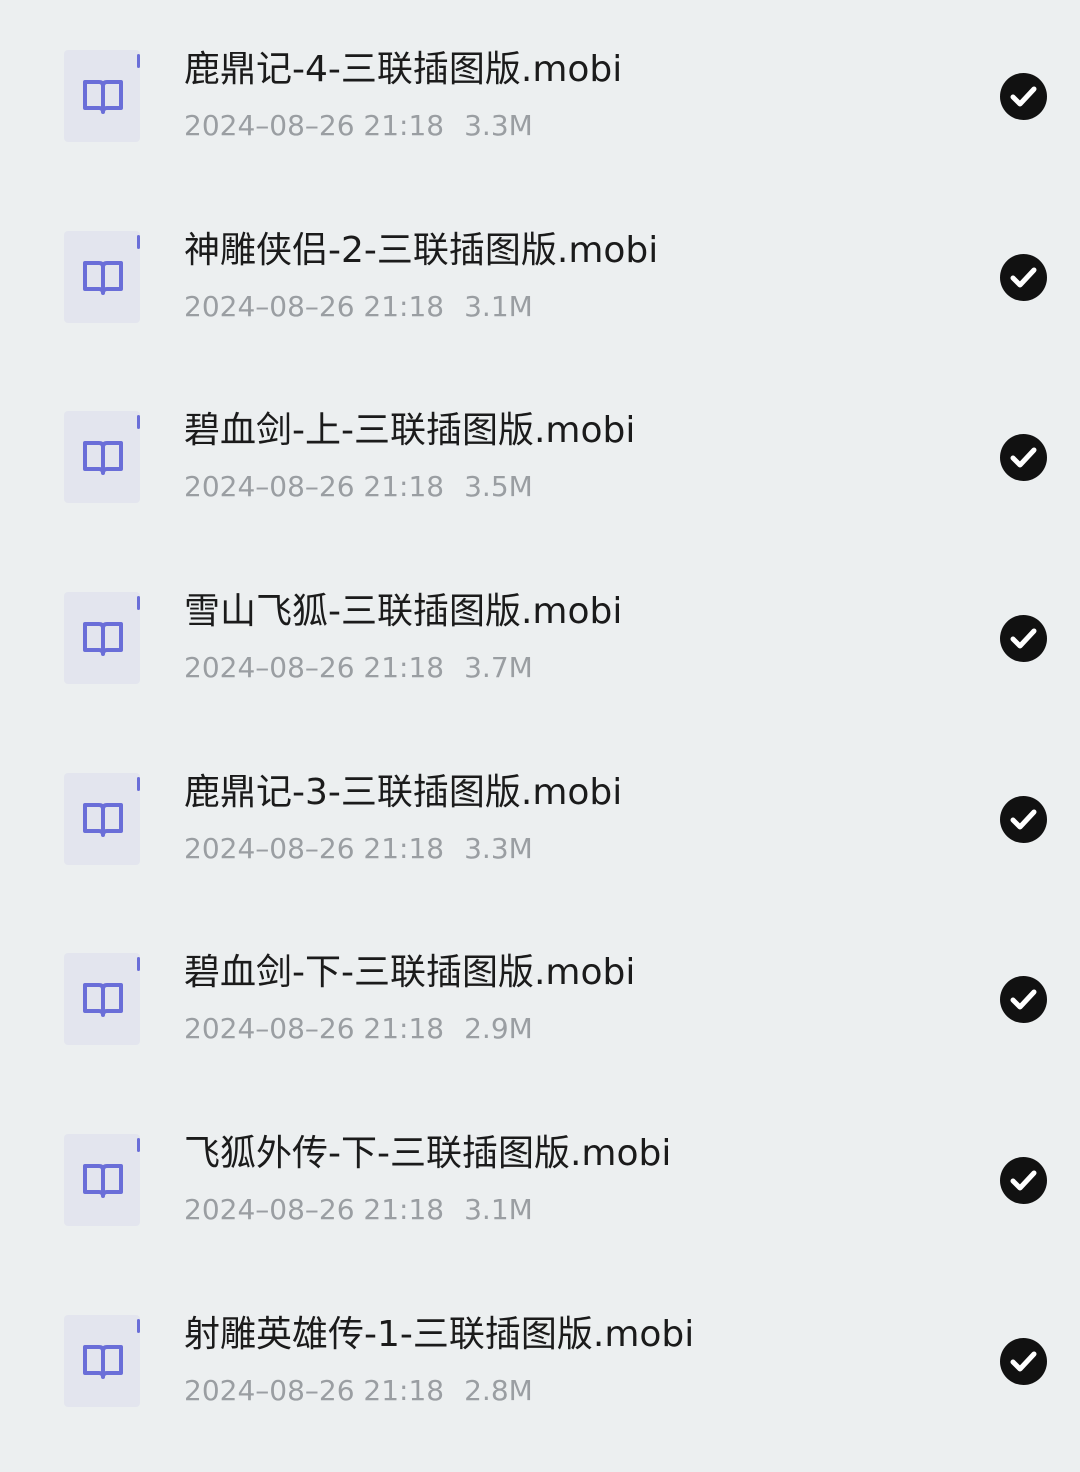  I want to click on file-name: 神雕侠侣-2-三联插图版.mobi, so click(421, 250).